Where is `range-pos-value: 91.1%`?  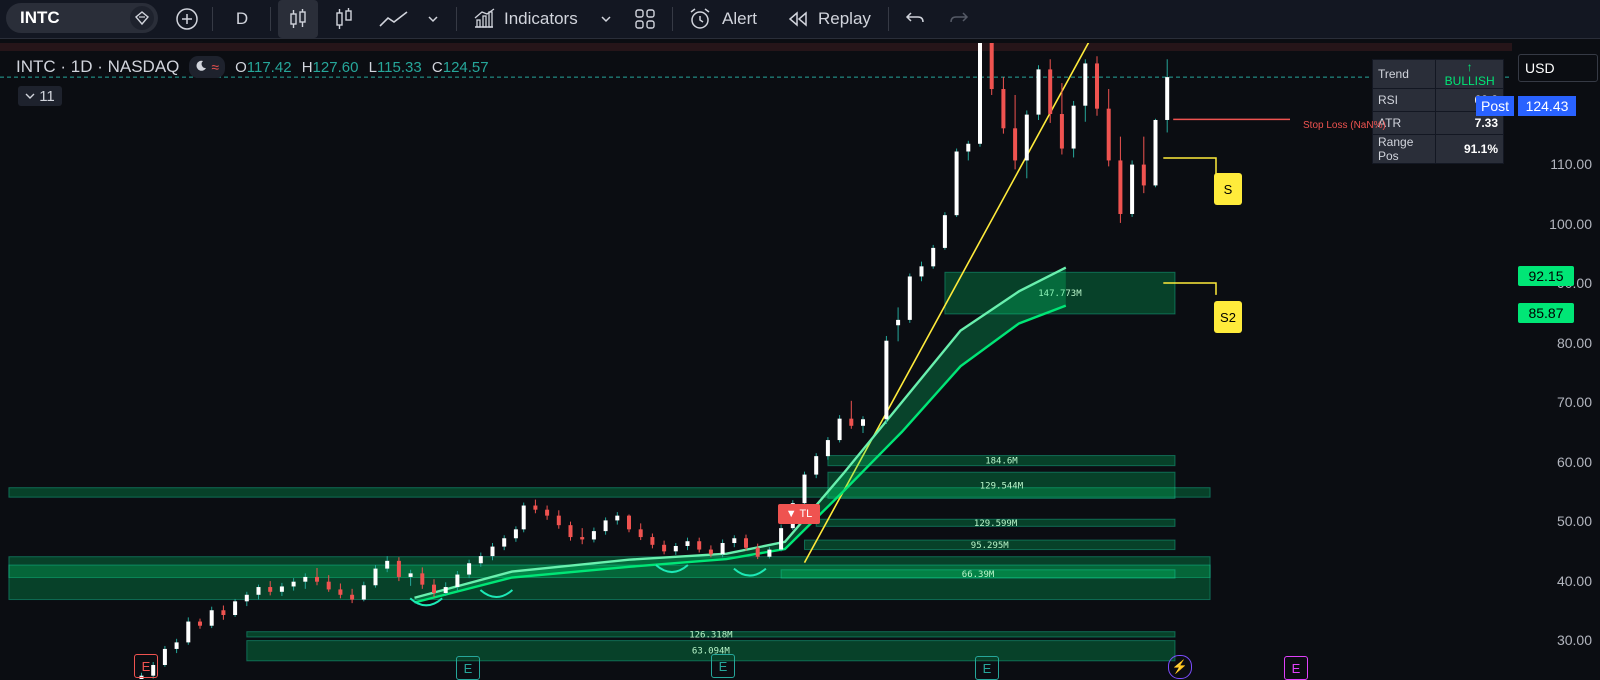
range-pos-value: 91.1% is located at coordinates (1469, 149).